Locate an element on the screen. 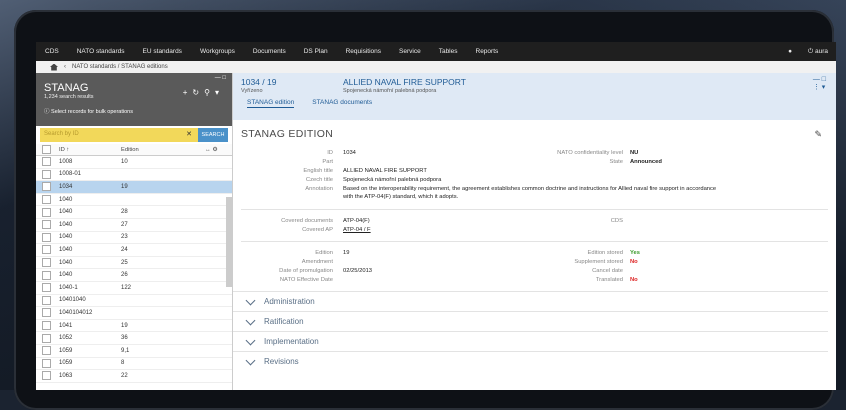 The height and width of the screenshot is (410, 846). value-id: 1034 is located at coordinates (349, 153).